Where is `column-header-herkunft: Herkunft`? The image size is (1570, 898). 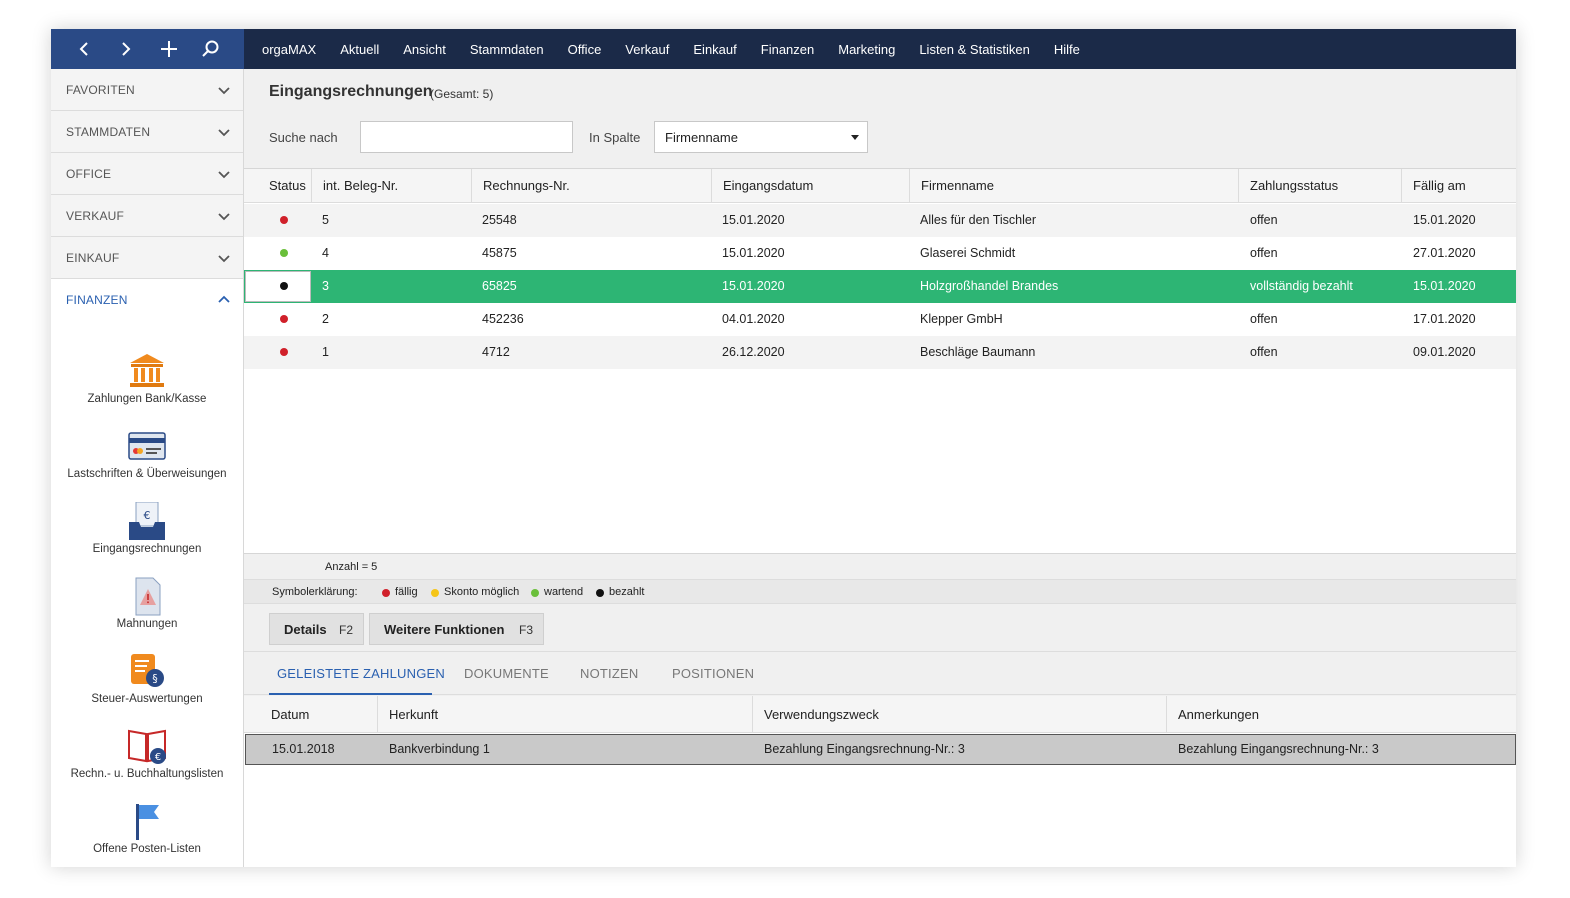 column-header-herkunft: Herkunft is located at coordinates (564, 714).